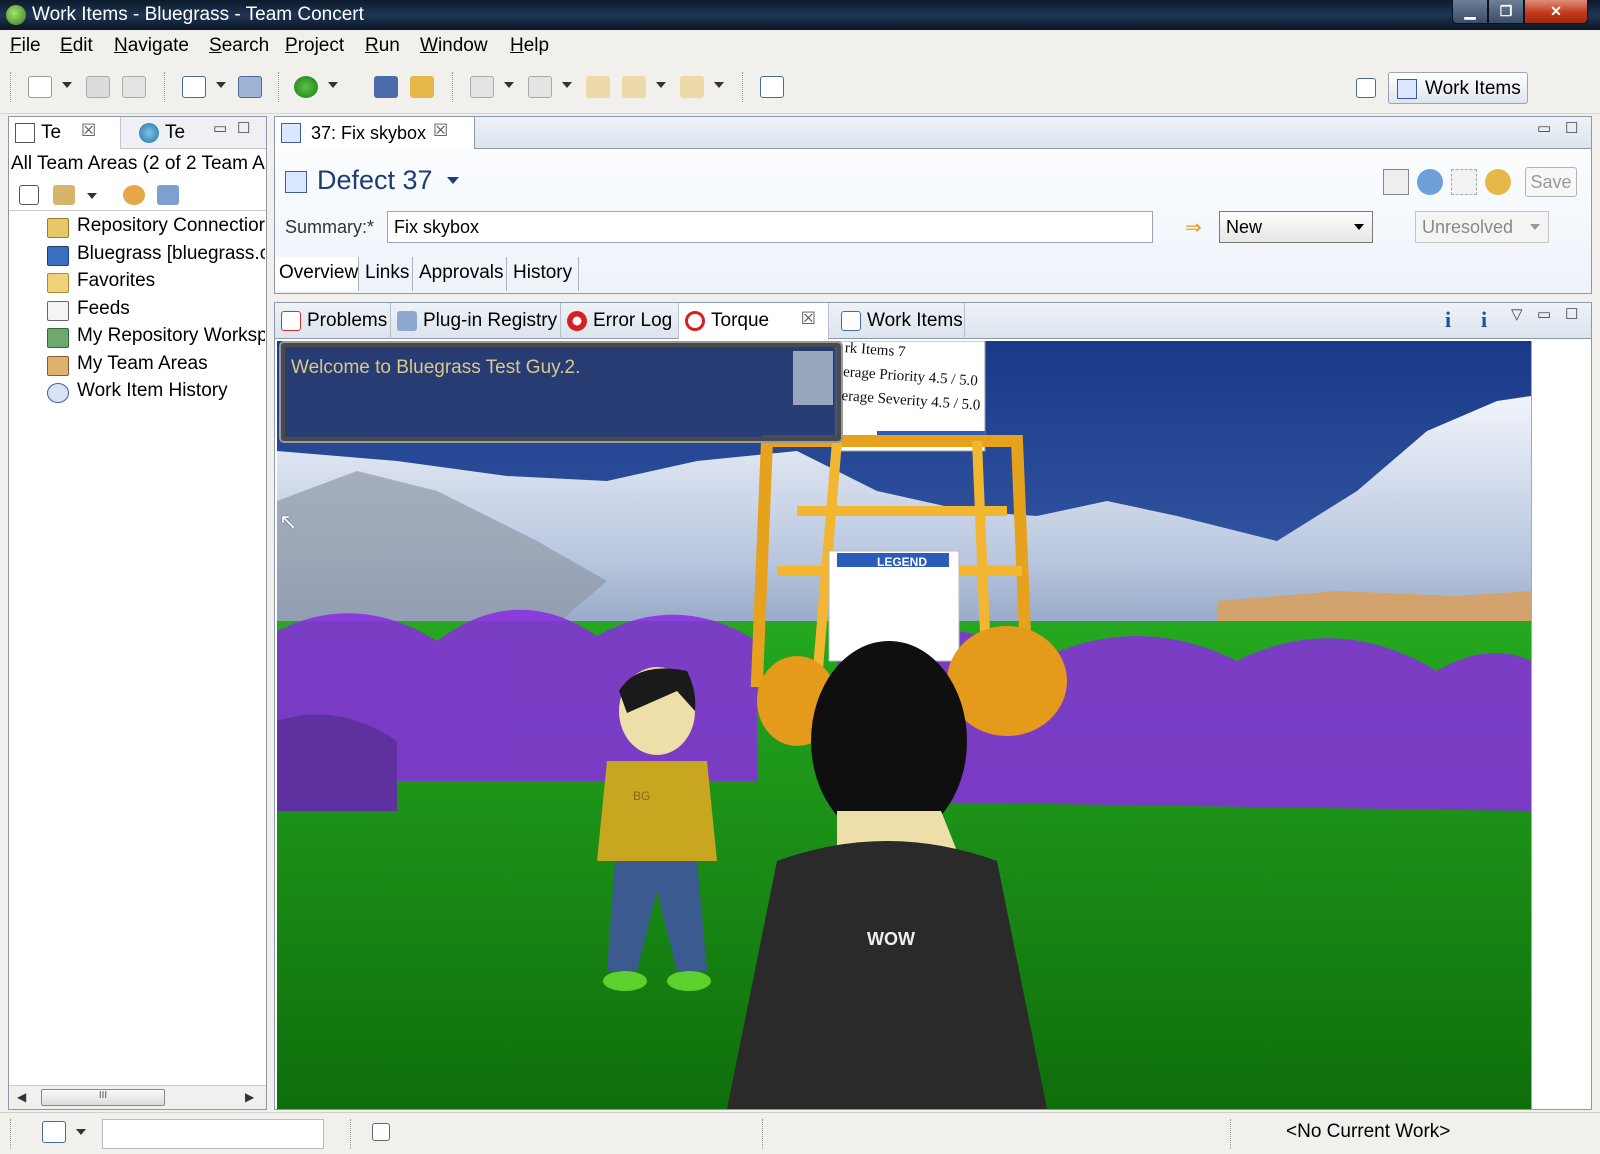  Describe the element at coordinates (620, 321) in the screenshot. I see `tab-error-log: Error Log` at that location.